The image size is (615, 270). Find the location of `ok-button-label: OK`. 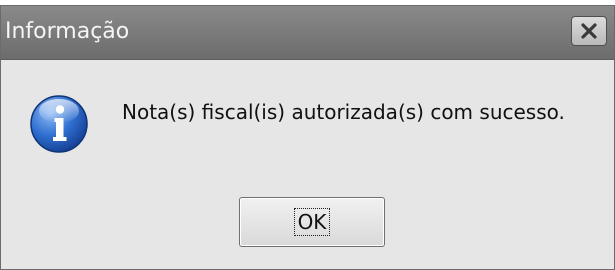

ok-button-label: OK is located at coordinates (312, 222).